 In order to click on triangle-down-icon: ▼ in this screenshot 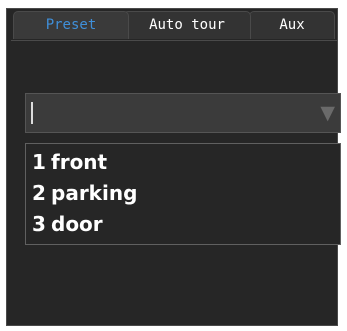, I will do `click(327, 113)`.